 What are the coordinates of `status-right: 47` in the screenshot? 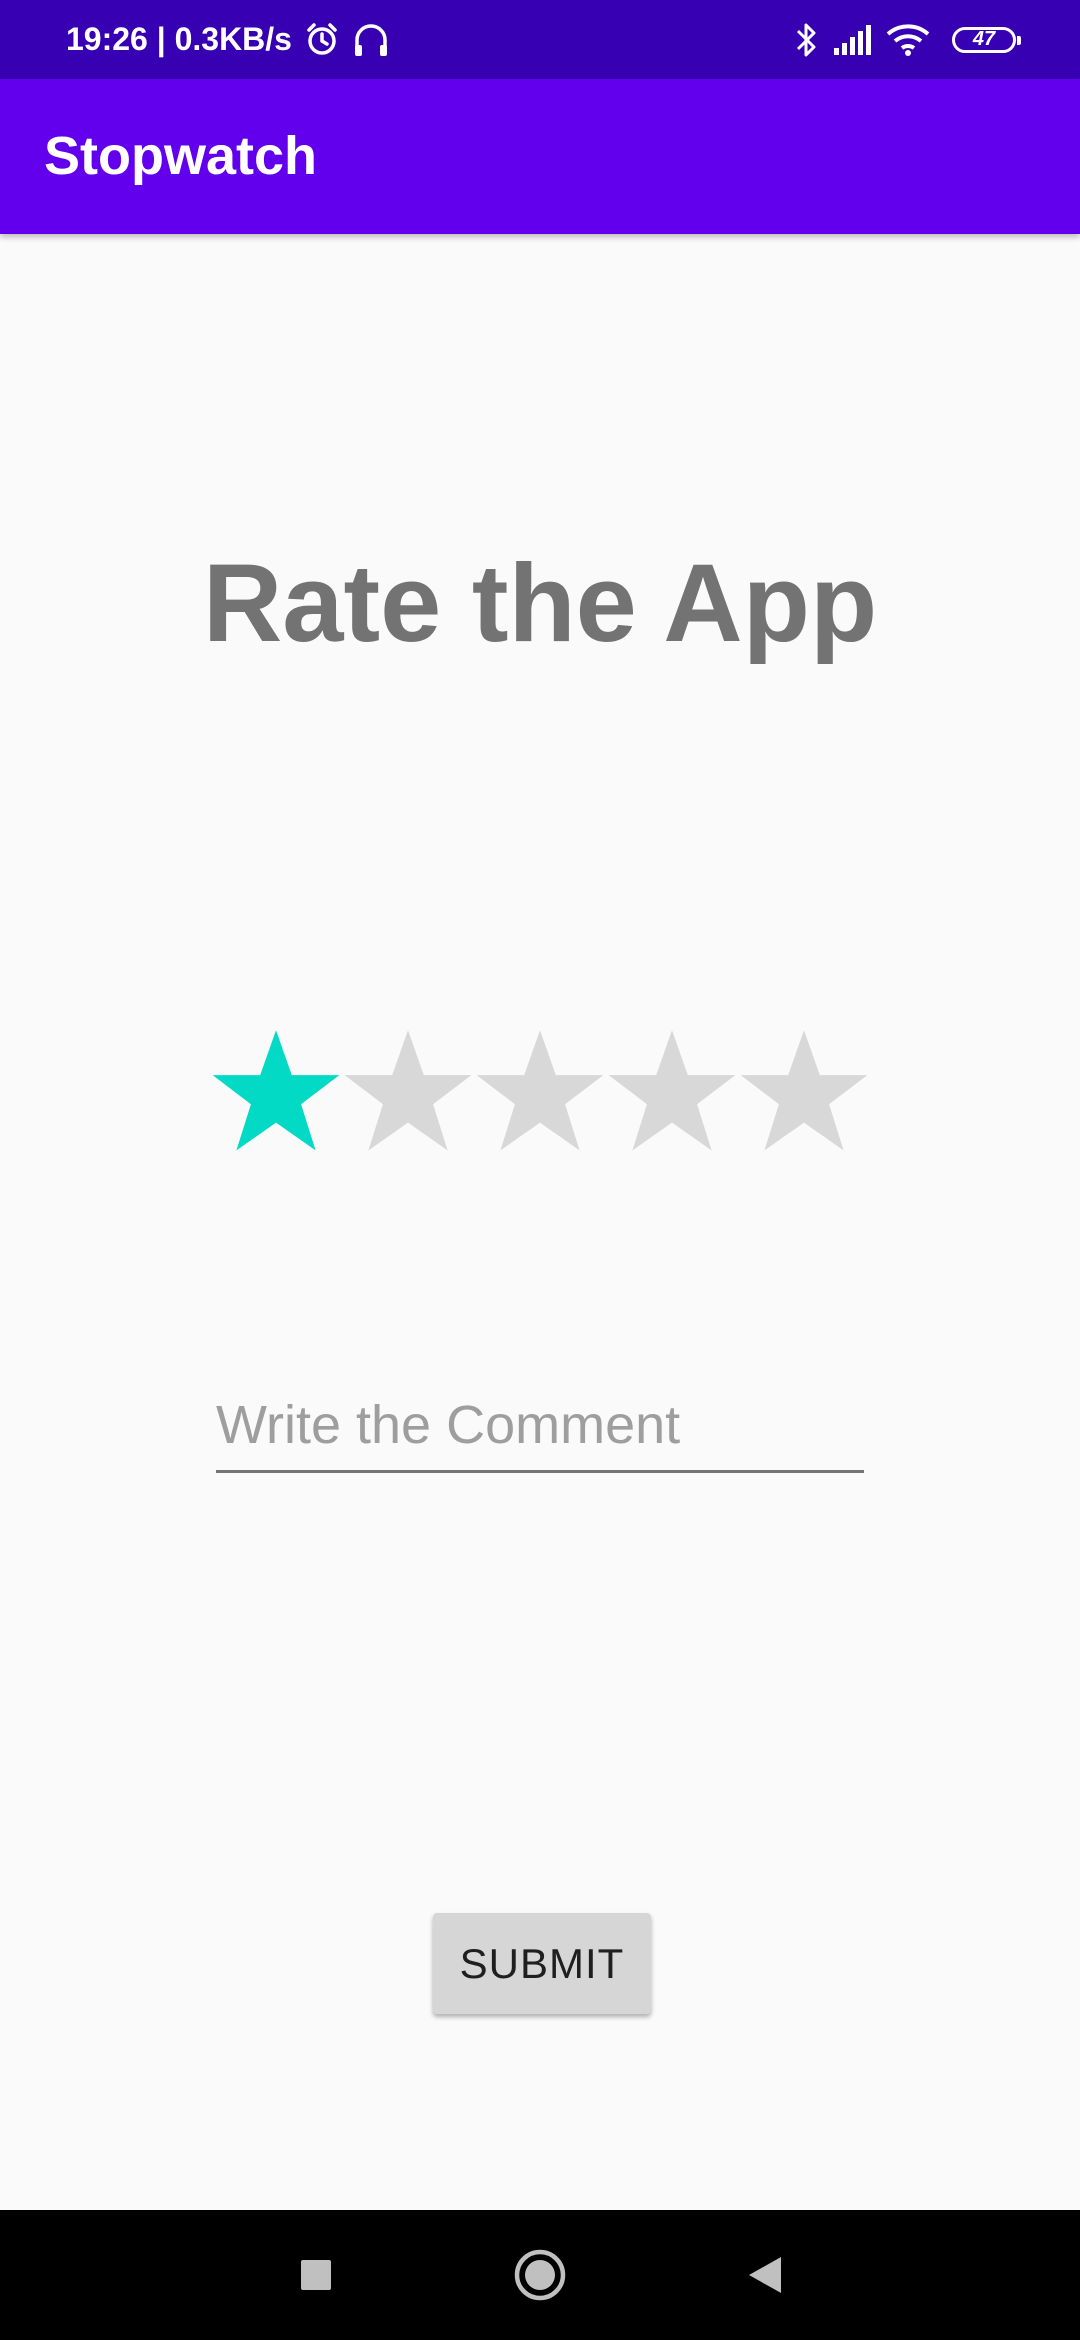 It's located at (907, 39).